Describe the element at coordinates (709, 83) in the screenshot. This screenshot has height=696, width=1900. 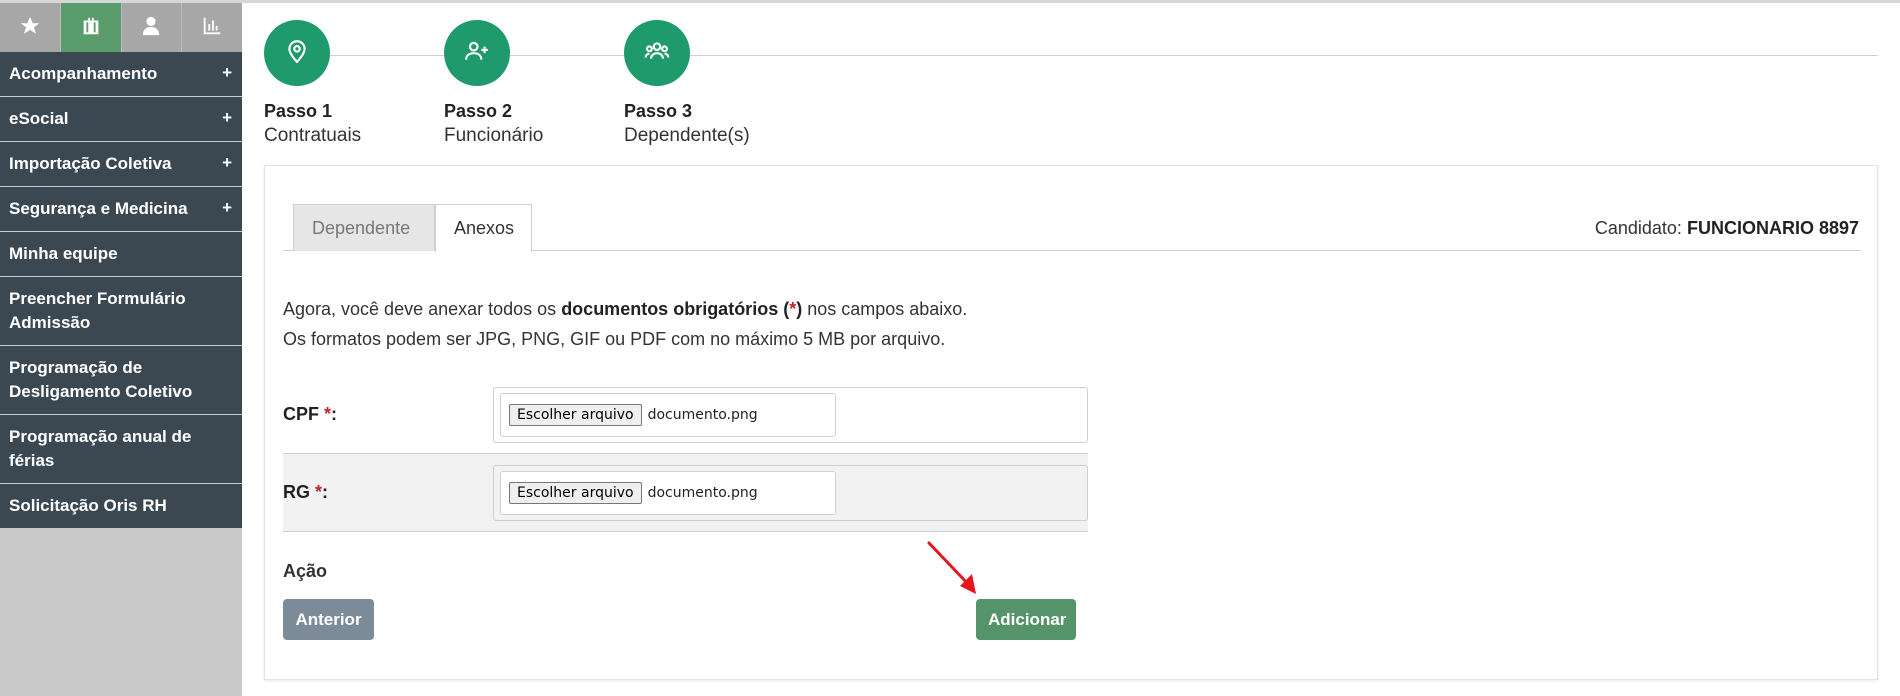
I see `step-3: Passo 3 Dependente(s)` at that location.